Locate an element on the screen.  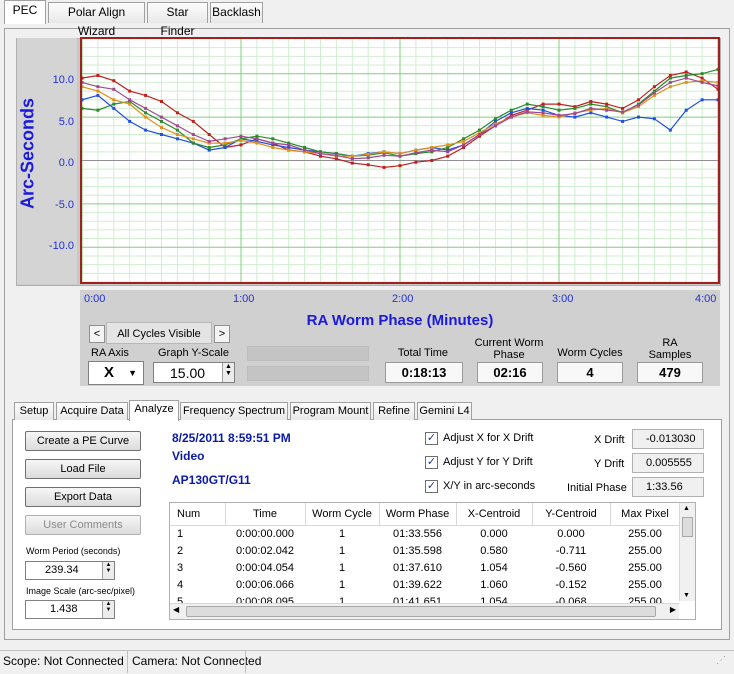
table-cell: 0.000 is located at coordinates (571, 533).